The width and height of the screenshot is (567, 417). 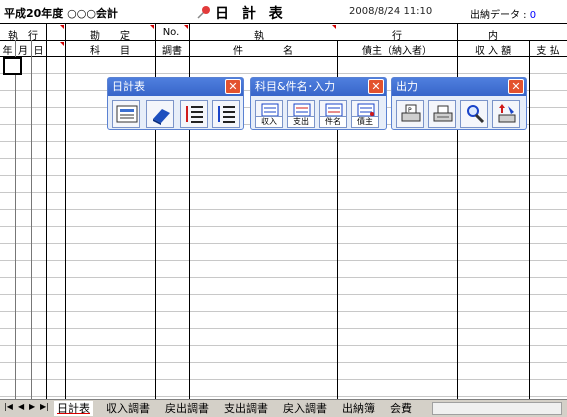 I want to click on payment-label: 支出, so click(x=301, y=121).